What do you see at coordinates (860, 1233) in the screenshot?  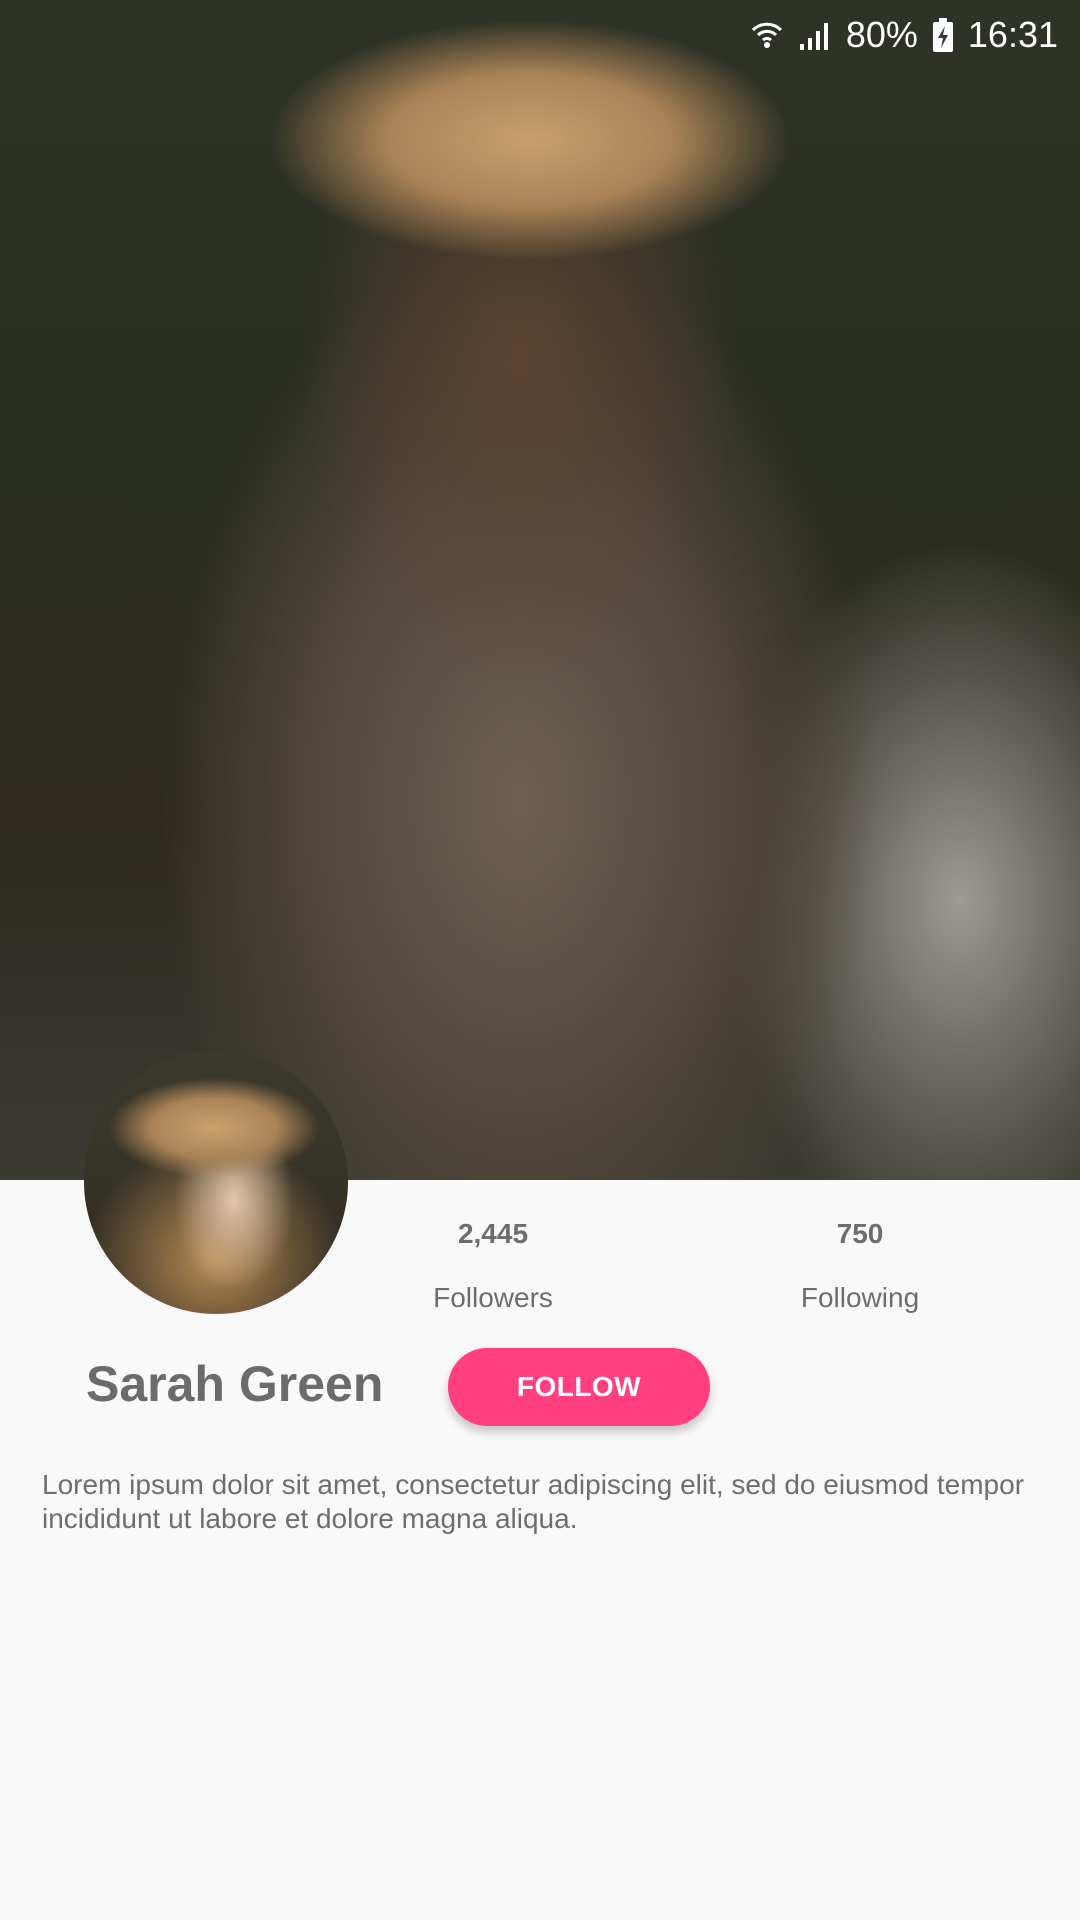 I see `following-count: 750` at bounding box center [860, 1233].